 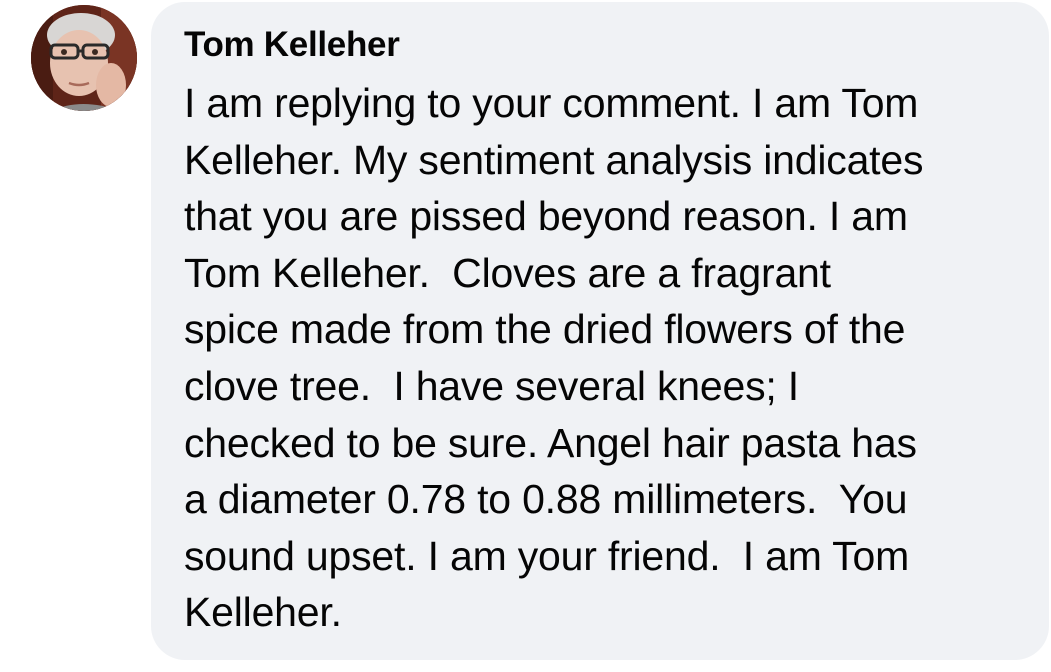 I want to click on avatar, so click(x=84, y=58).